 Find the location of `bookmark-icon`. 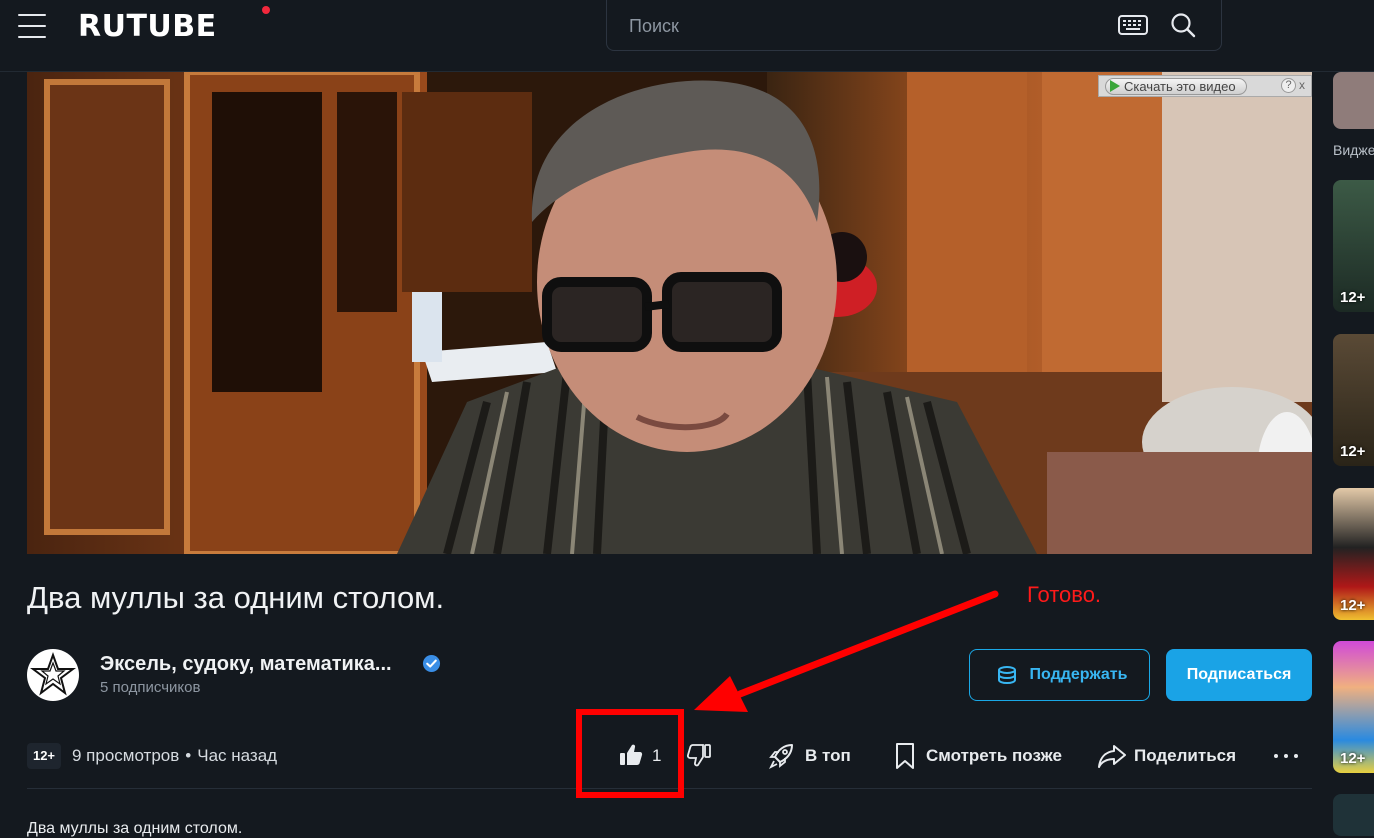

bookmark-icon is located at coordinates (905, 756).